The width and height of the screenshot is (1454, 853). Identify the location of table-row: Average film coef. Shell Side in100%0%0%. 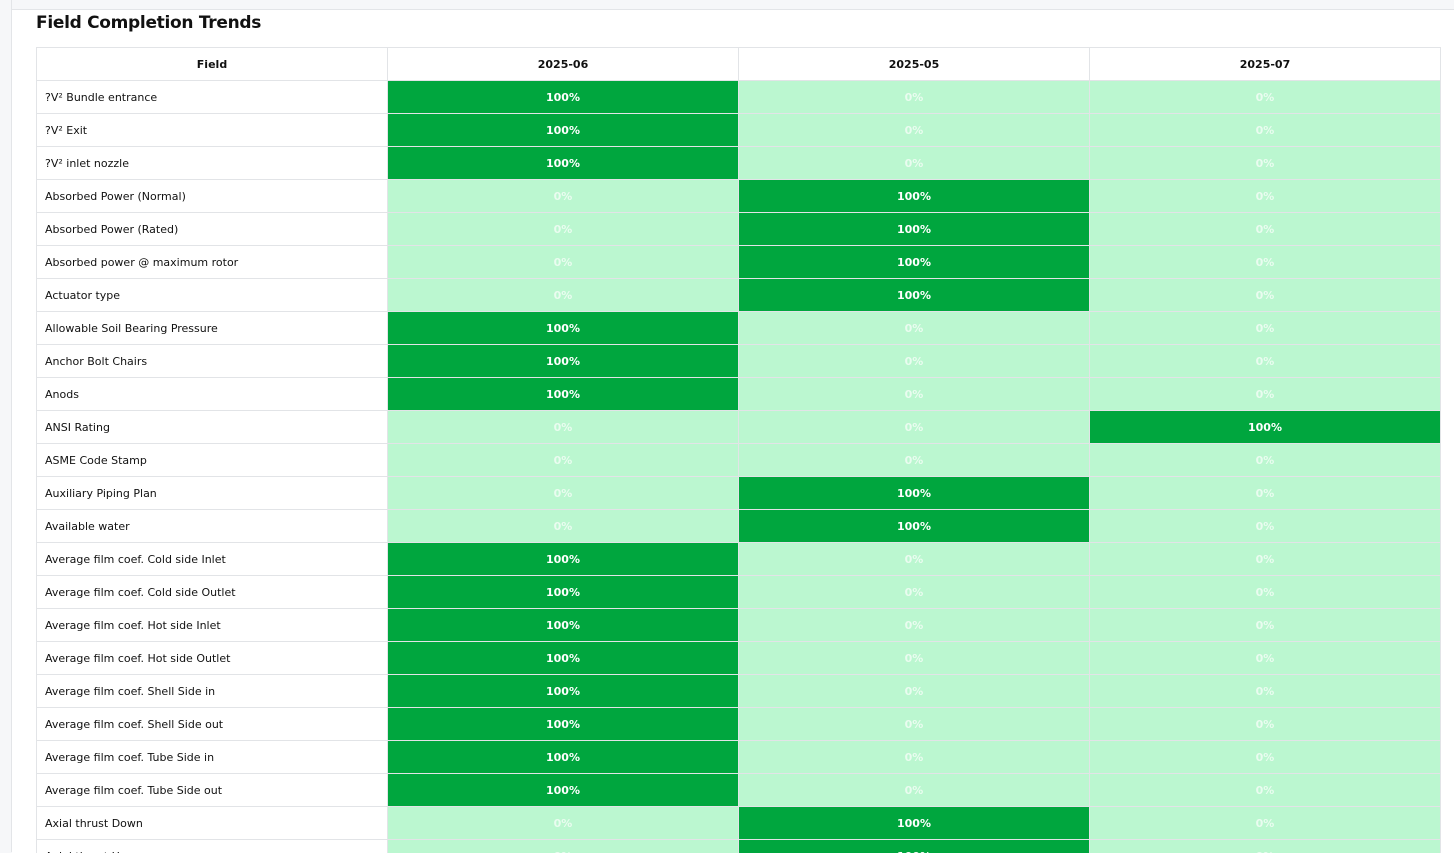
(739, 691).